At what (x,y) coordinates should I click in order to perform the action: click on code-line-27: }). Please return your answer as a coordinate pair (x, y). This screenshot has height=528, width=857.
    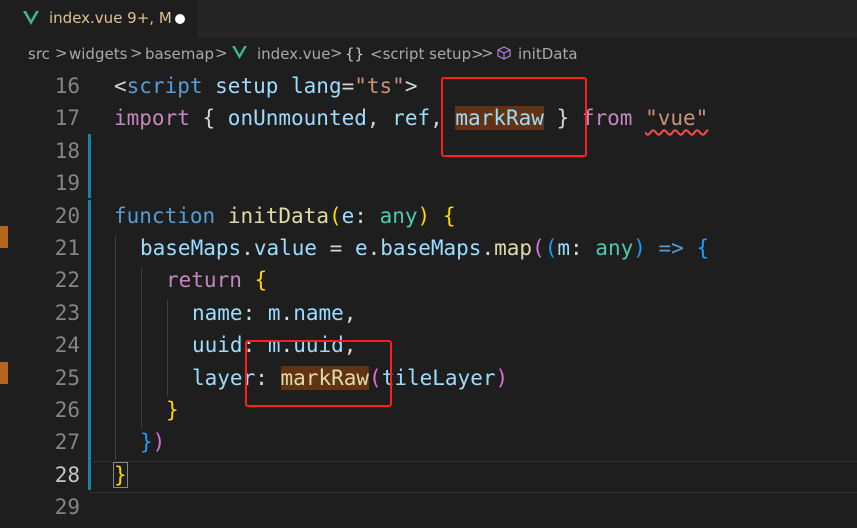
    Looking at the image, I should click on (152, 442).